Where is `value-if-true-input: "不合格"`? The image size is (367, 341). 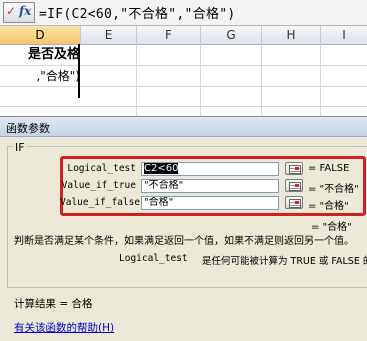 value-if-true-input: "不合格" is located at coordinates (210, 186).